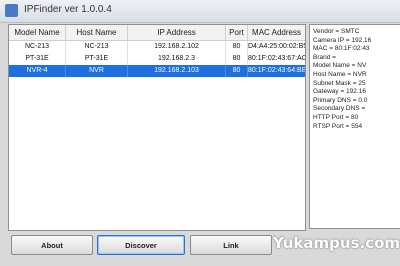  What do you see at coordinates (231, 245) in the screenshot?
I see `link-button: Link` at bounding box center [231, 245].